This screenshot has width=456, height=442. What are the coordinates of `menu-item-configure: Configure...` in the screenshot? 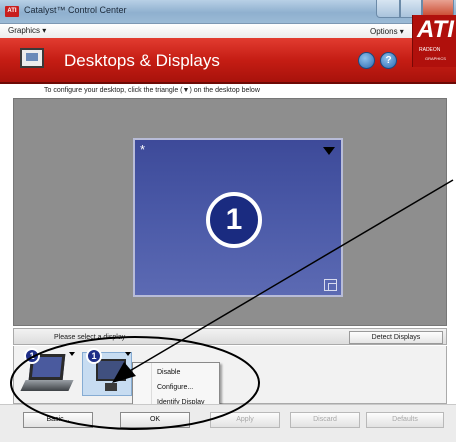 It's located at (175, 387).